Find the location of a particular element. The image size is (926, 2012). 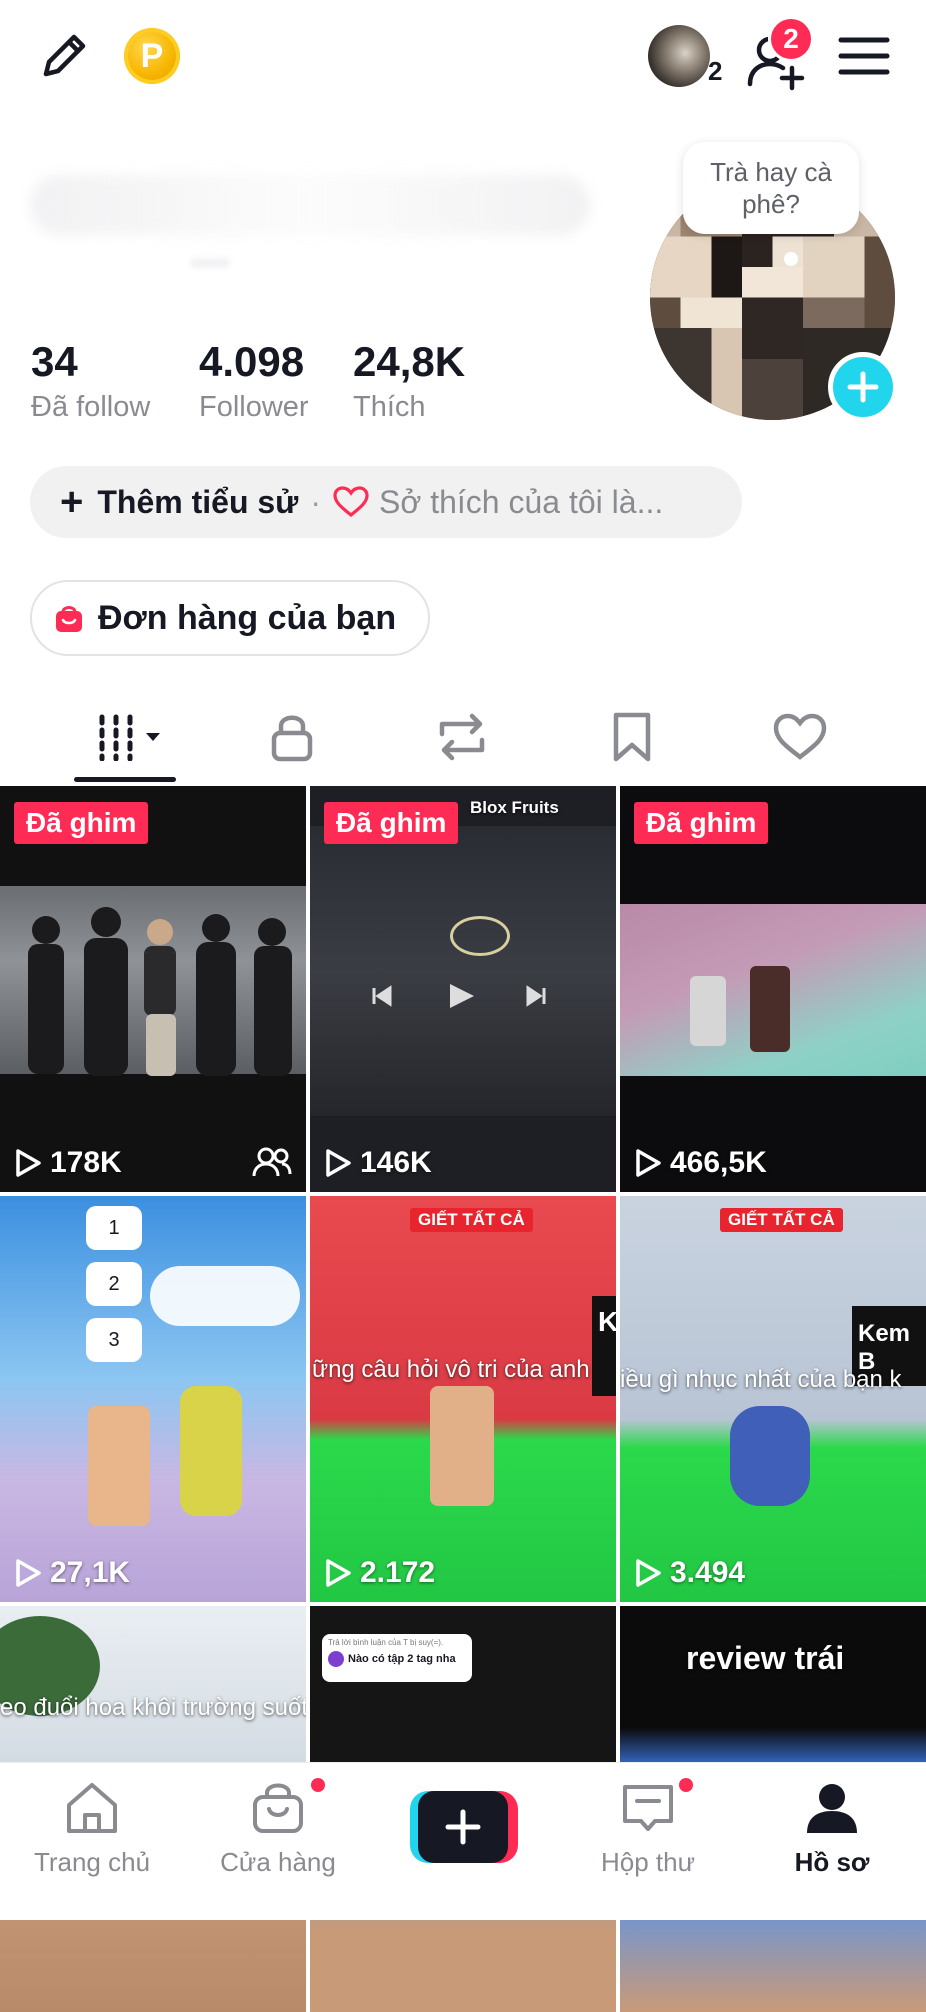

hamburger-icon is located at coordinates (864, 56).